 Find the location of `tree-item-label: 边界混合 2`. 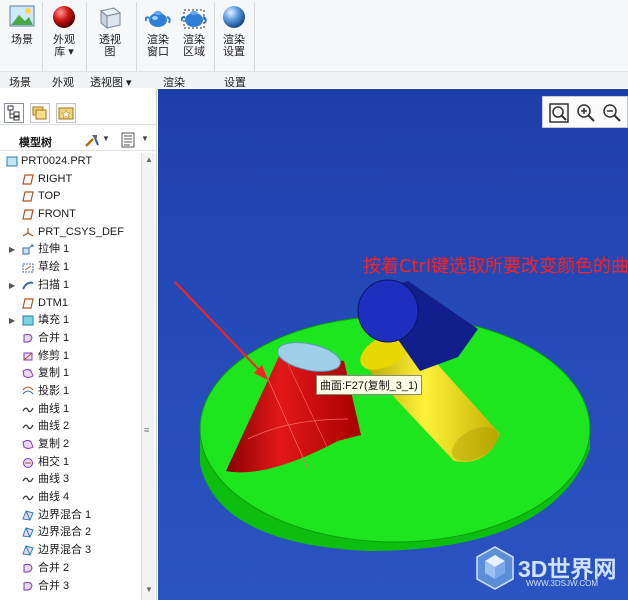

tree-item-label: 边界混合 2 is located at coordinates (65, 532).